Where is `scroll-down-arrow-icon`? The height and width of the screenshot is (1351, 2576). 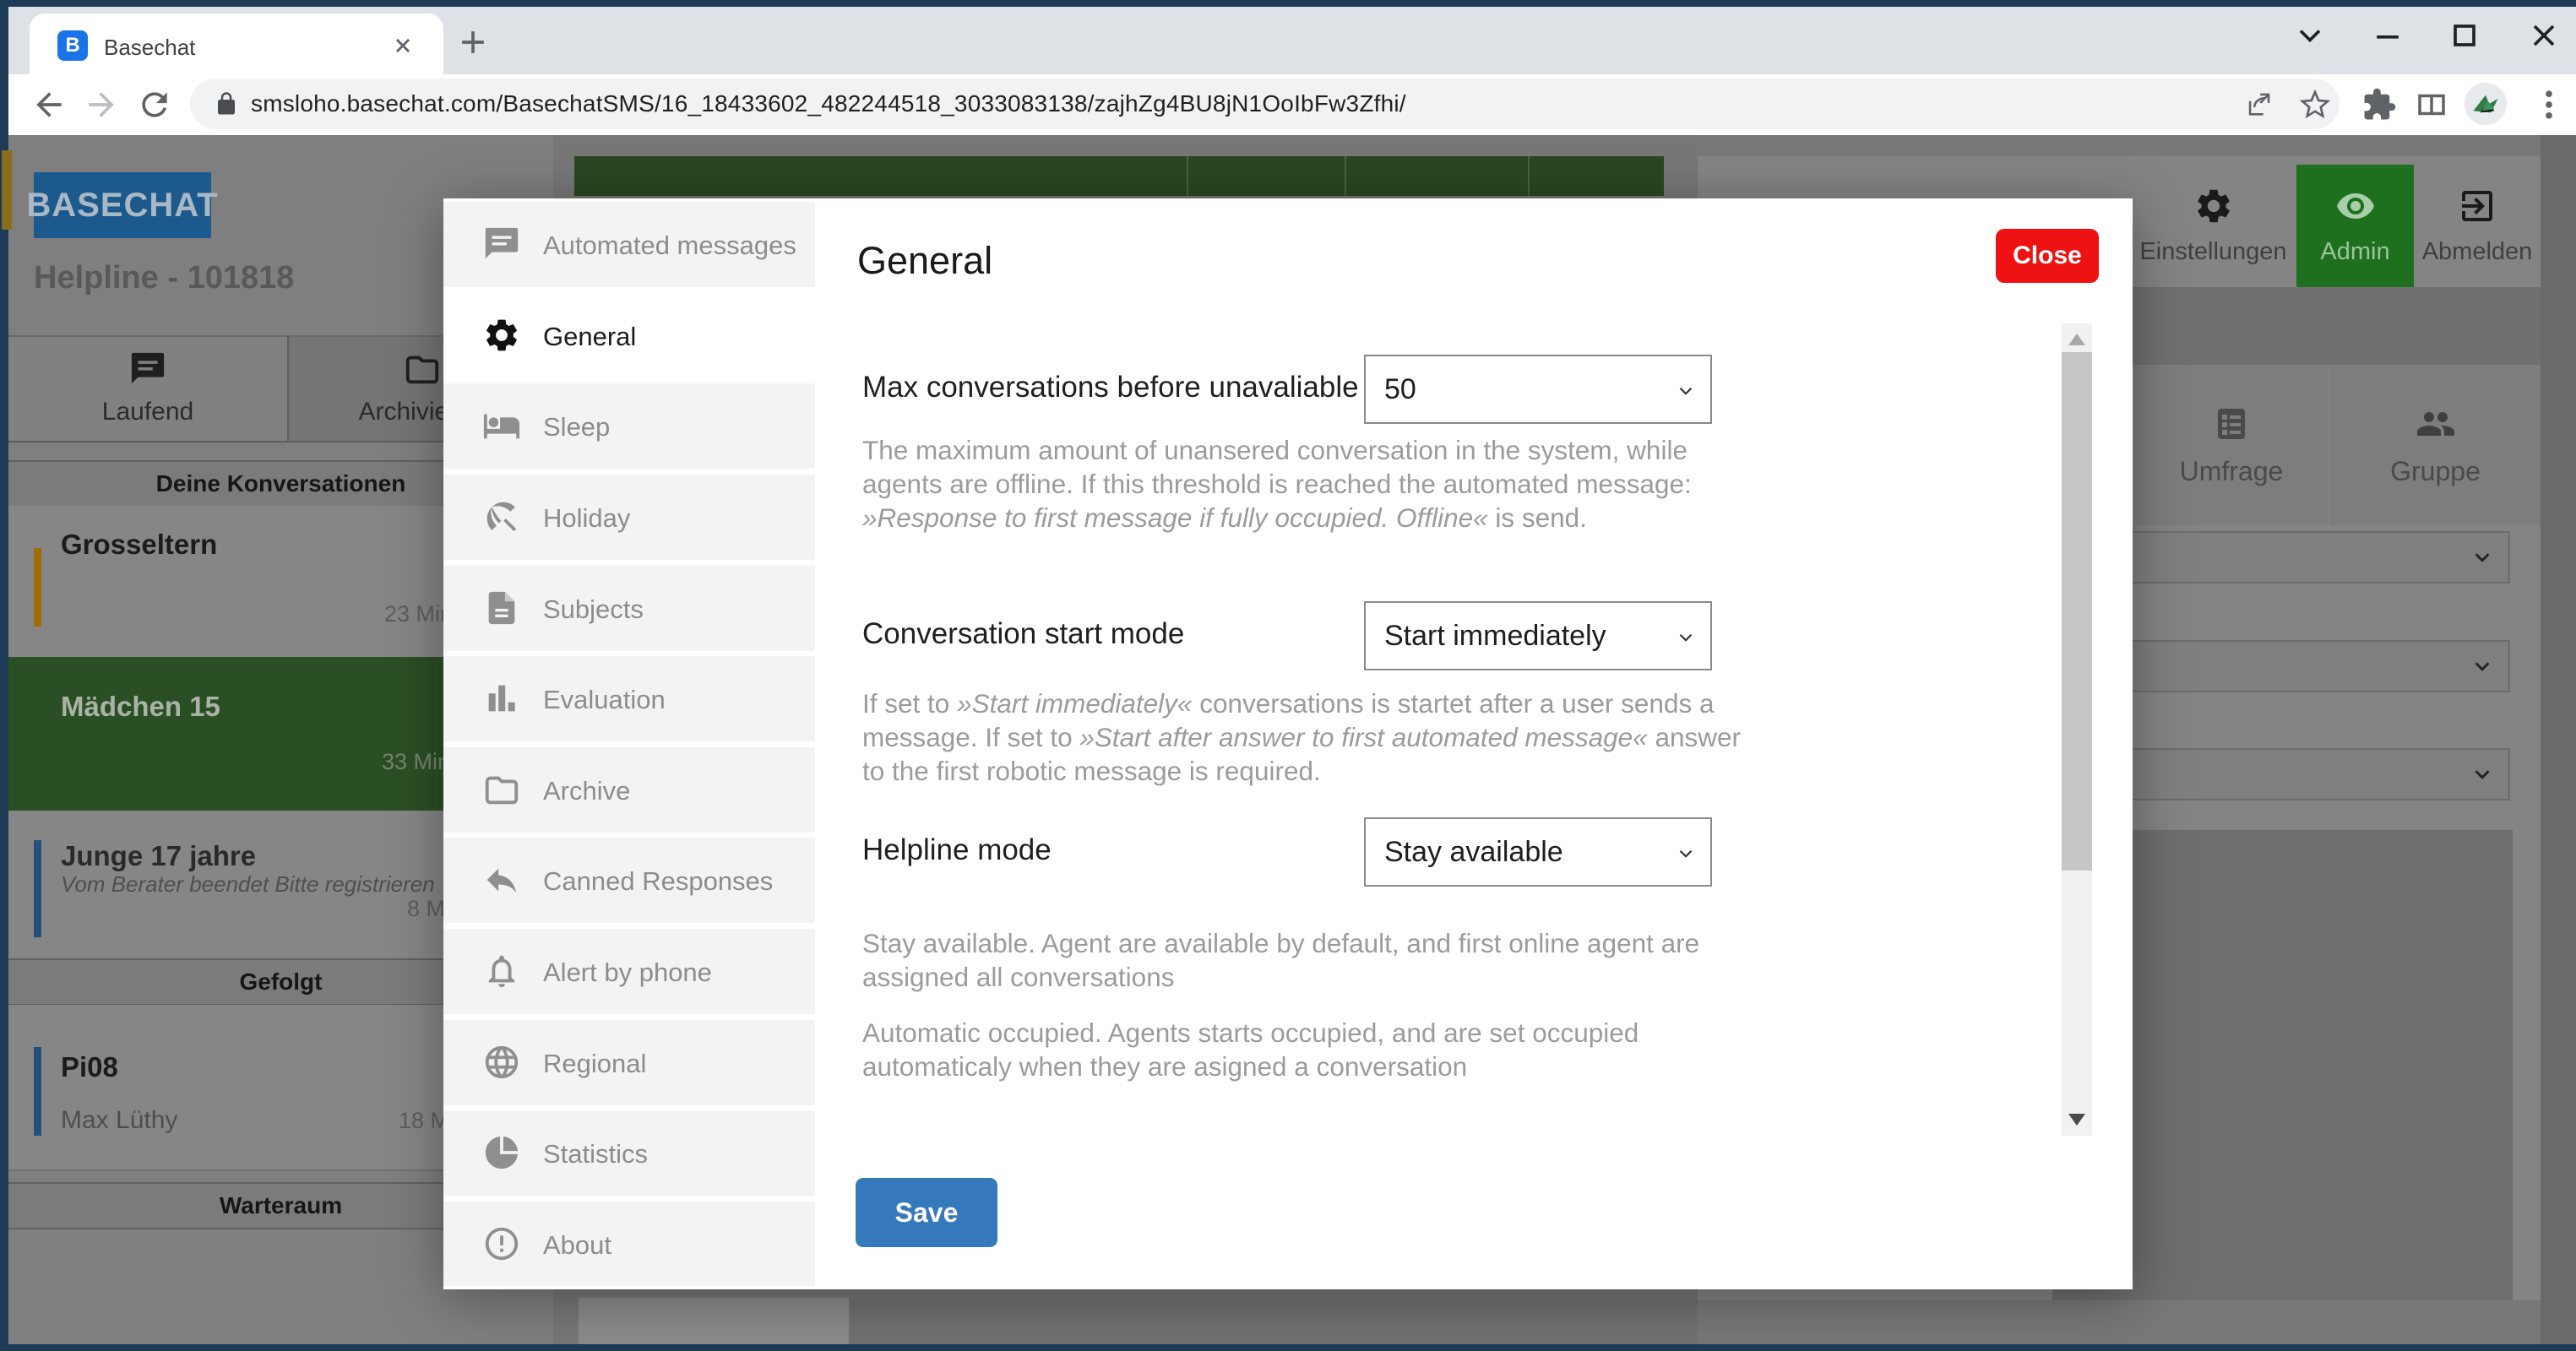
scroll-down-arrow-icon is located at coordinates (2076, 1120).